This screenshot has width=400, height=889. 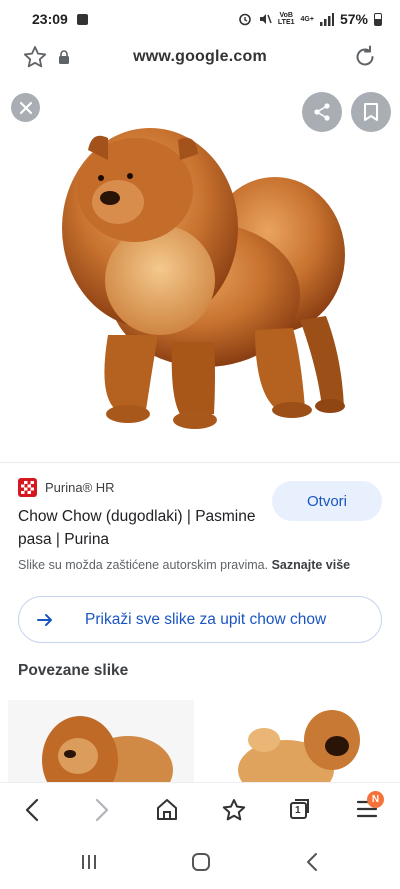 I want to click on battery-icon, so click(x=378, y=19).